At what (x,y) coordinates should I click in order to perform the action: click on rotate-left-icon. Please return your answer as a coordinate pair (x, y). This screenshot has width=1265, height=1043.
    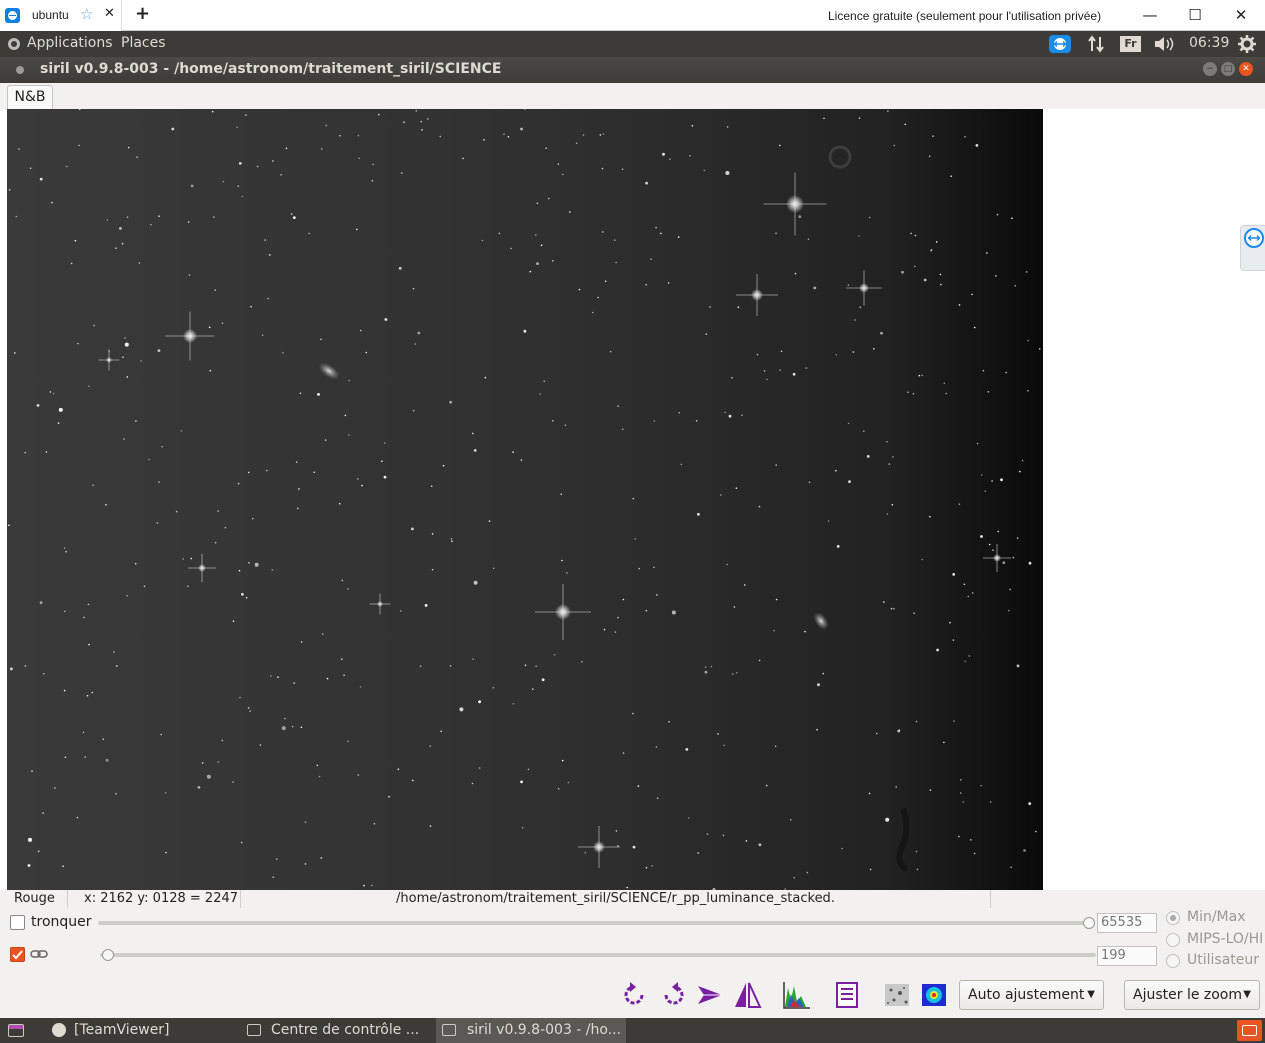
    Looking at the image, I should click on (635, 995).